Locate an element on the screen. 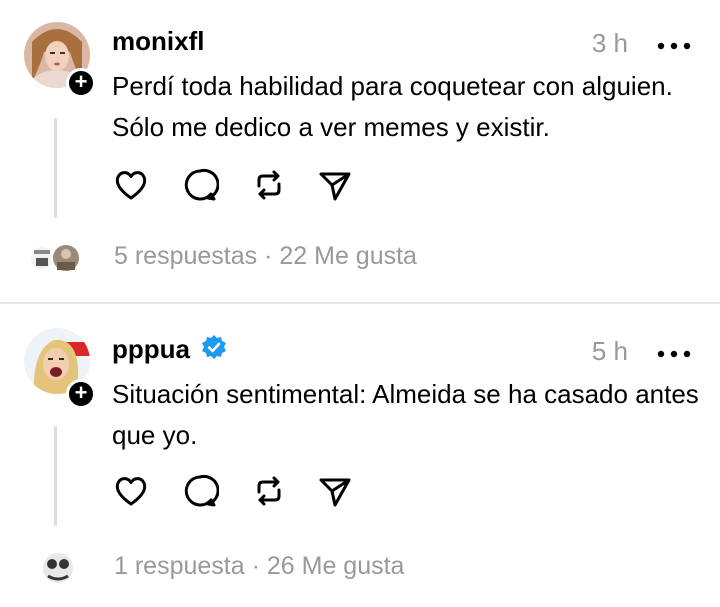  replies-count: 5 respuestas is located at coordinates (185, 256).